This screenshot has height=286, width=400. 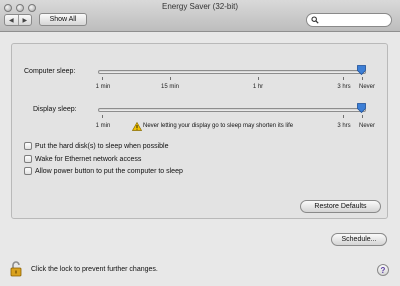 What do you see at coordinates (200, 6) in the screenshot?
I see `window-title: Energy Saver (32-bit)` at bounding box center [200, 6].